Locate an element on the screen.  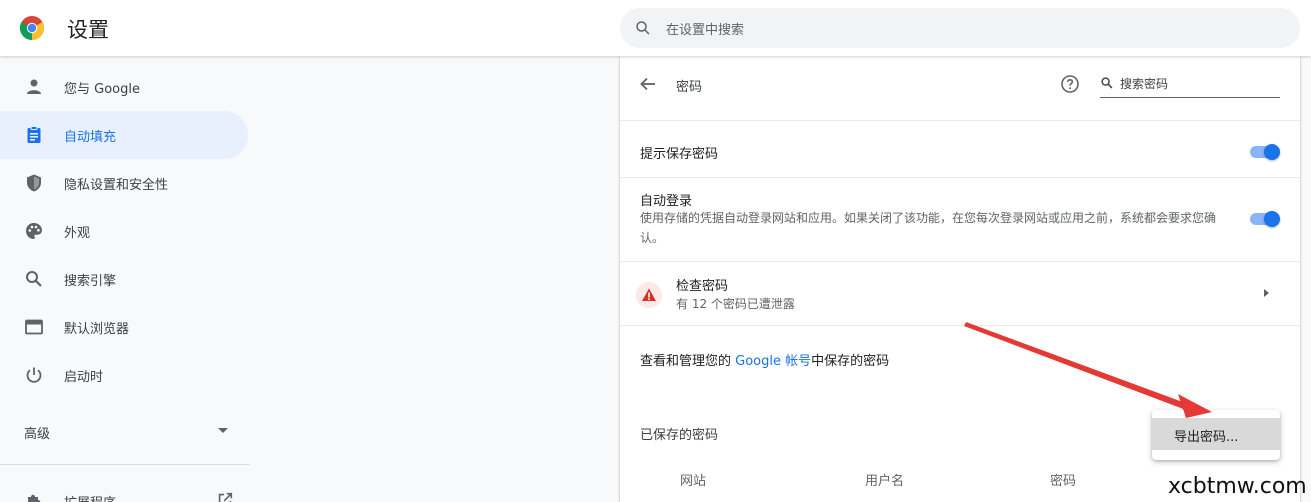
watermark-text: xcbtmw.com is located at coordinates (1237, 486).